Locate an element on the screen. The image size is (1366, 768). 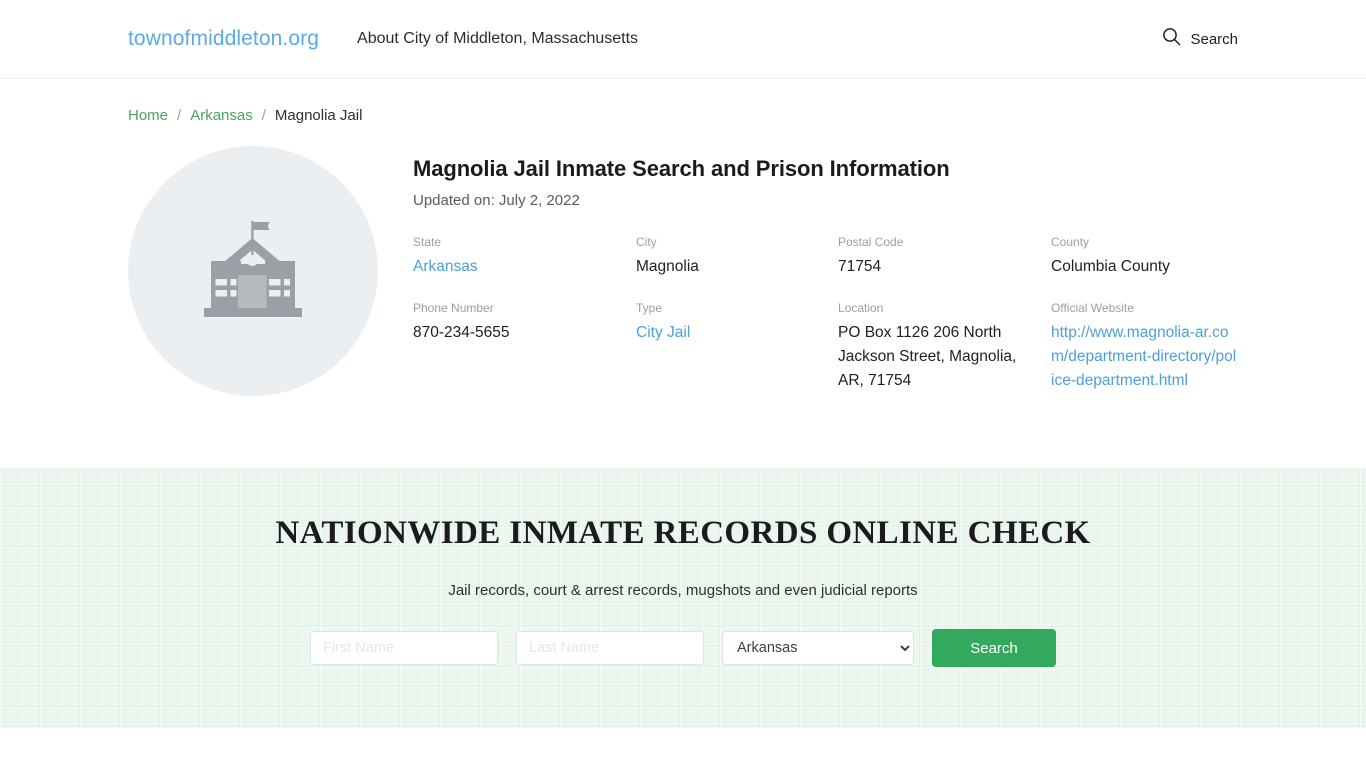
info-label-type: Type is located at coordinates (649, 308).